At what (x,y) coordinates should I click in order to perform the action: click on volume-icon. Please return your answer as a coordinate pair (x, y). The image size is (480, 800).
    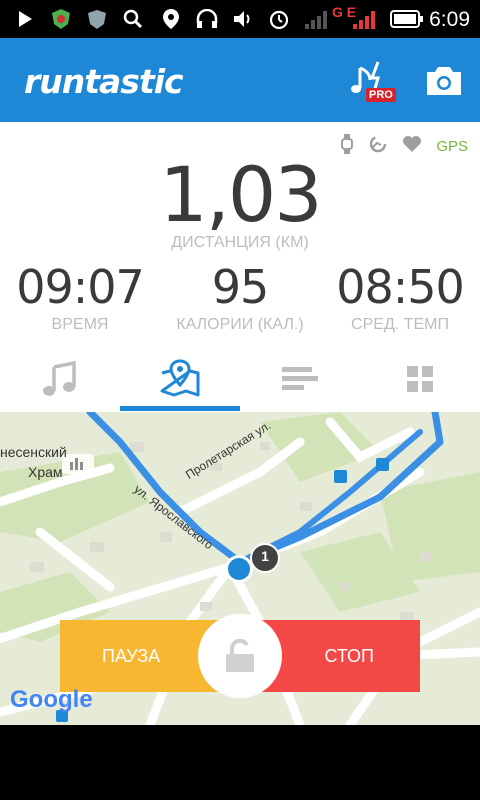
    Looking at the image, I should click on (243, 19).